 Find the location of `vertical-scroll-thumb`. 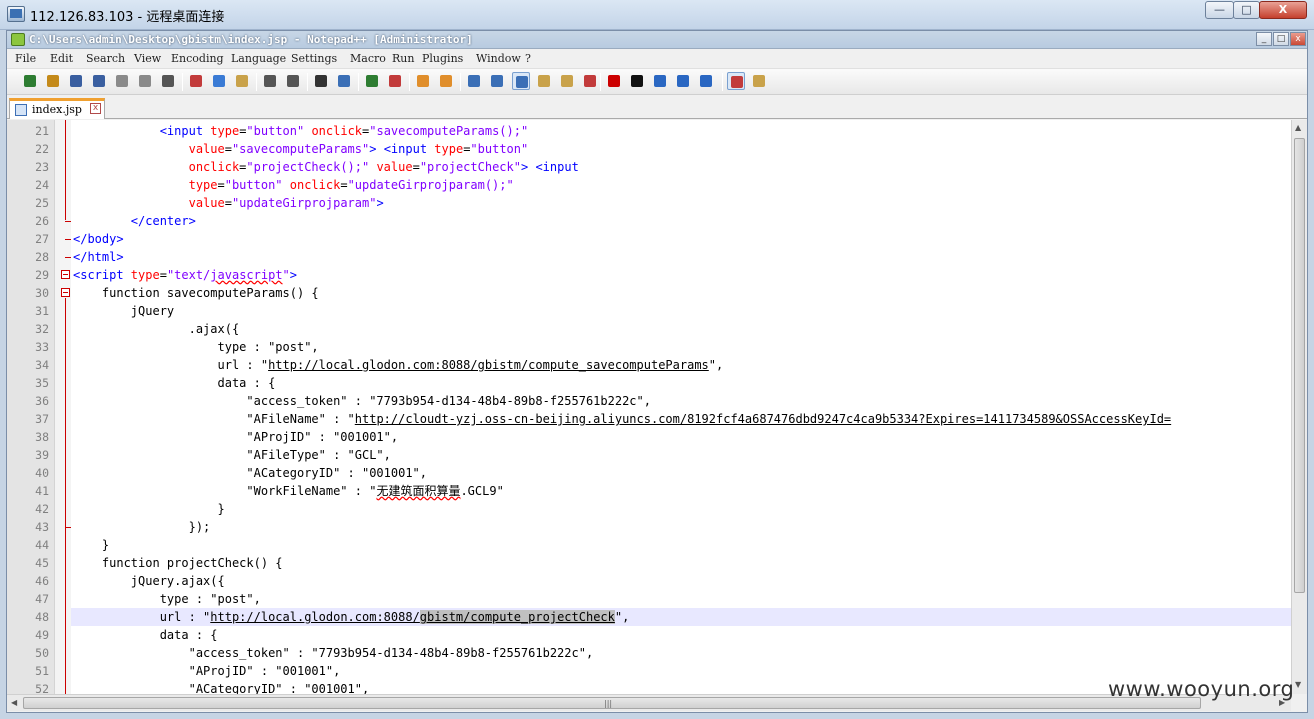

vertical-scroll-thumb is located at coordinates (1299, 365).